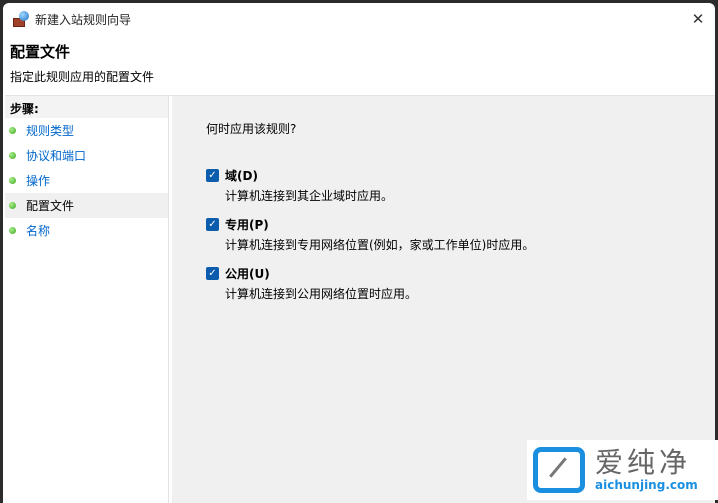 The image size is (718, 503). What do you see at coordinates (247, 224) in the screenshot?
I see `private-label: 专用(P)` at bounding box center [247, 224].